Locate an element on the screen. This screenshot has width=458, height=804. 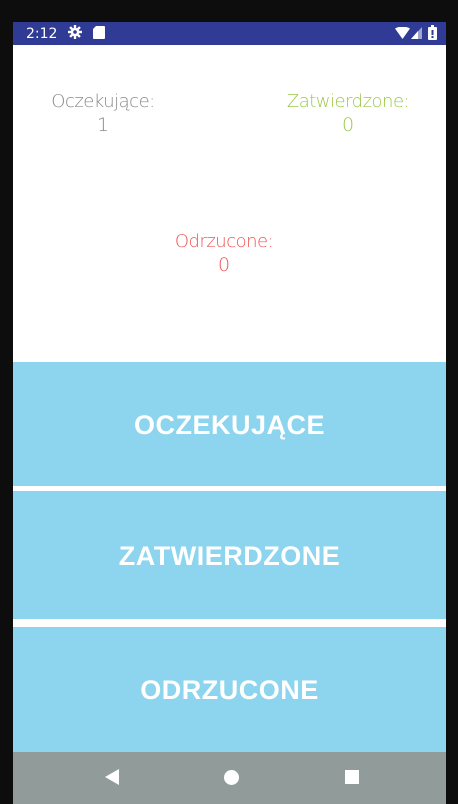
pending-stat: Oczekujące: 1 is located at coordinates (103, 114).